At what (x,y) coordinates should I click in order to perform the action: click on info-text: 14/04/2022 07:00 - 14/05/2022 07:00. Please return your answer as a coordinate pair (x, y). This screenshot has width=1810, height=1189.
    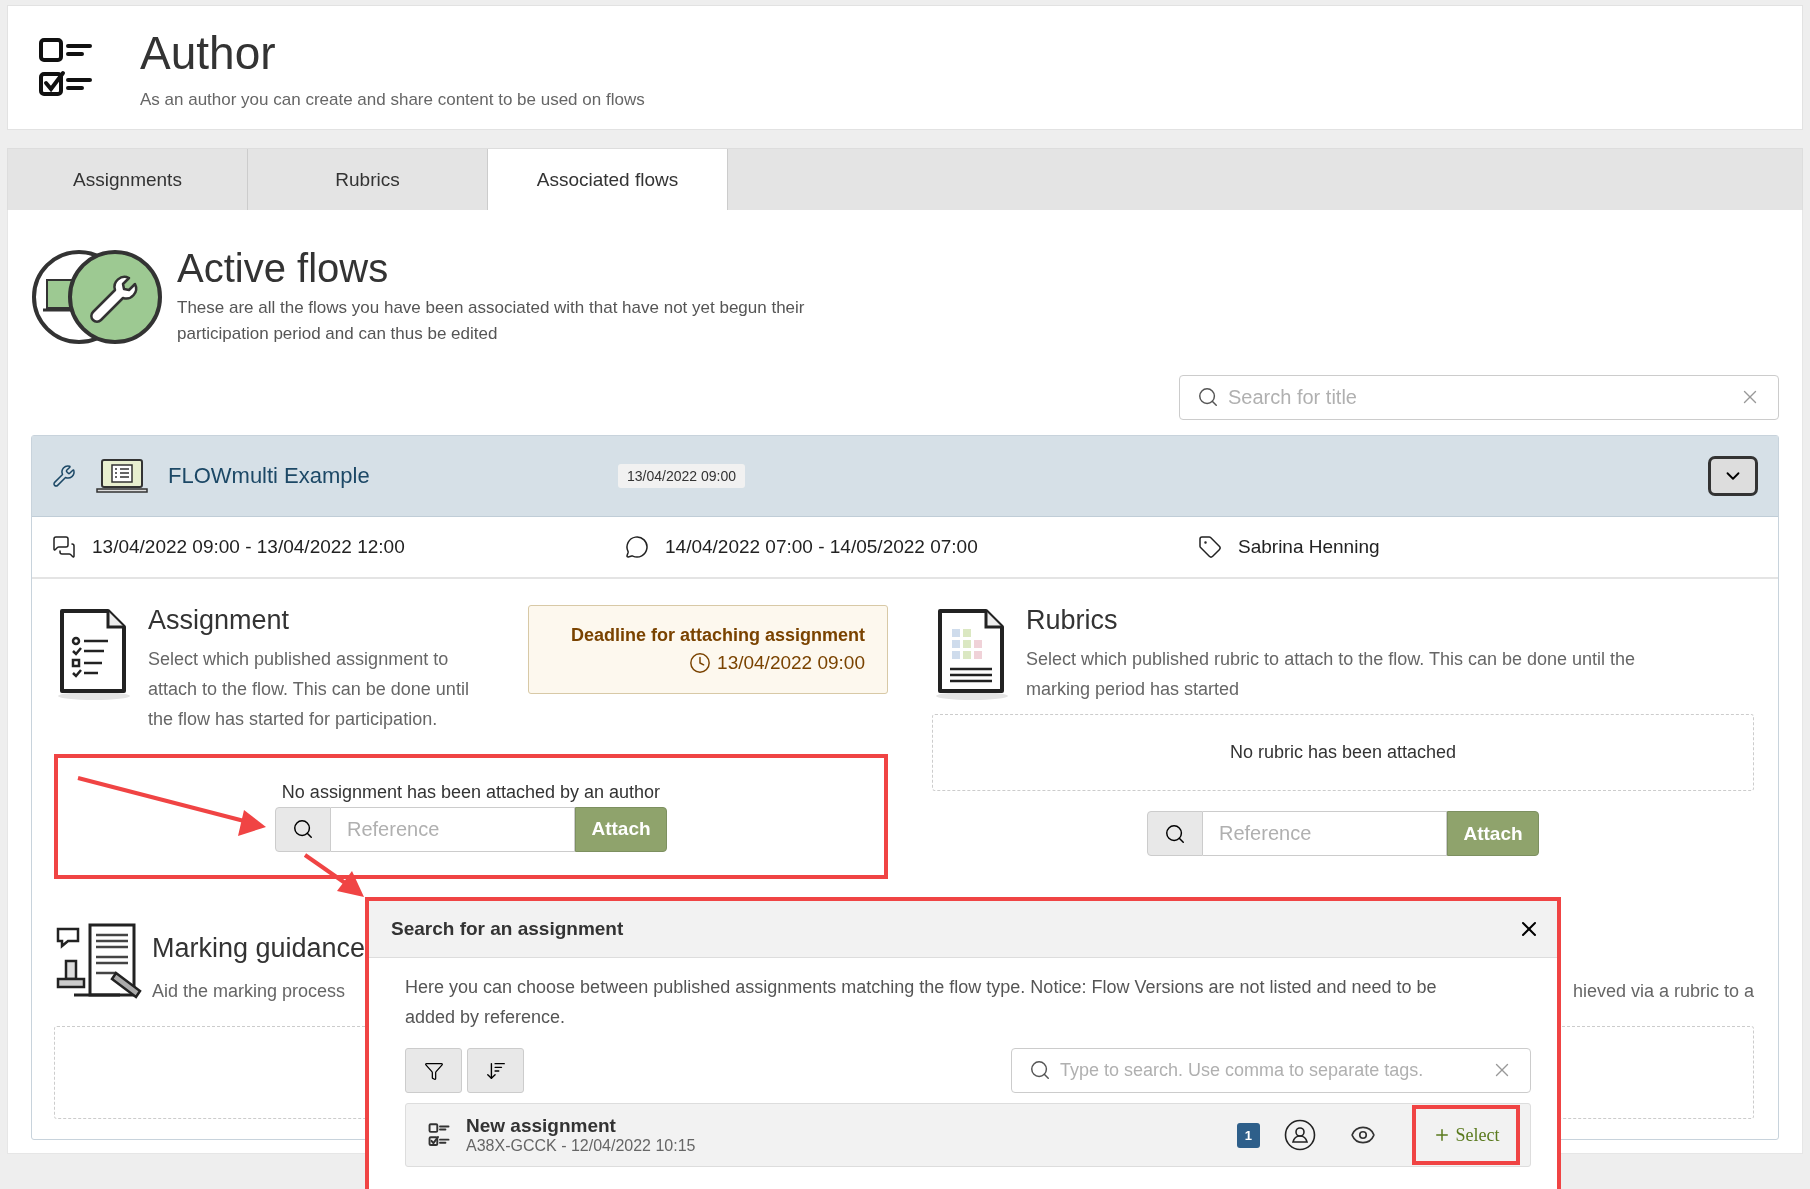
    Looking at the image, I should click on (821, 547).